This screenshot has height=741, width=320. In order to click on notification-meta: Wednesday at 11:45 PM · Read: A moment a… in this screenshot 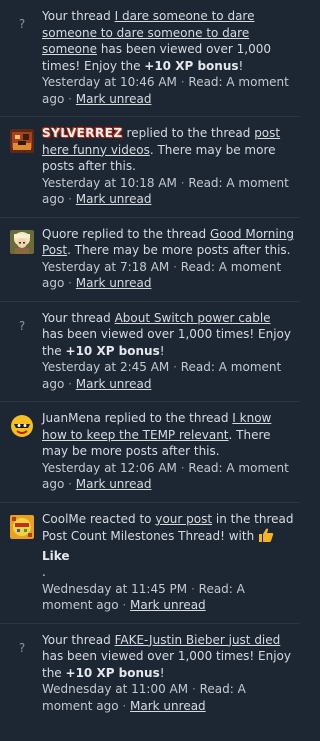, I will do `click(168, 597)`.